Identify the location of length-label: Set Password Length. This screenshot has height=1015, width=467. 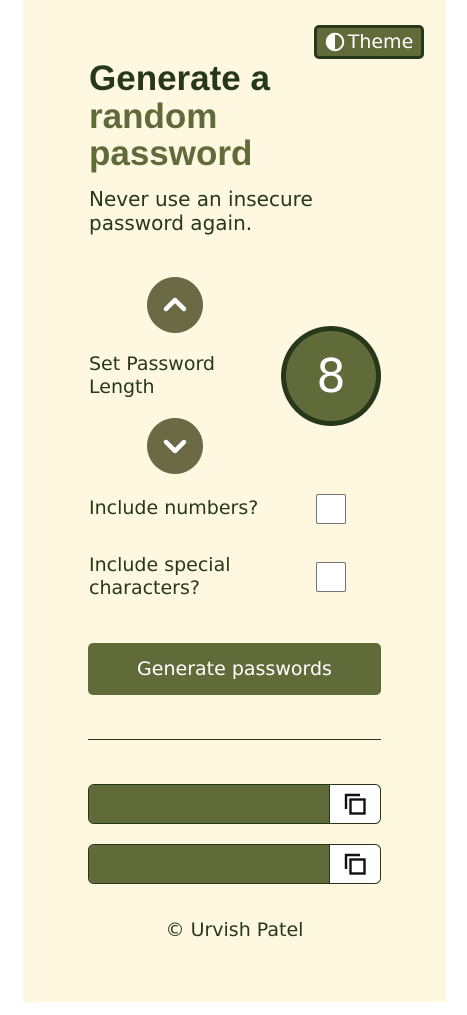
(152, 375).